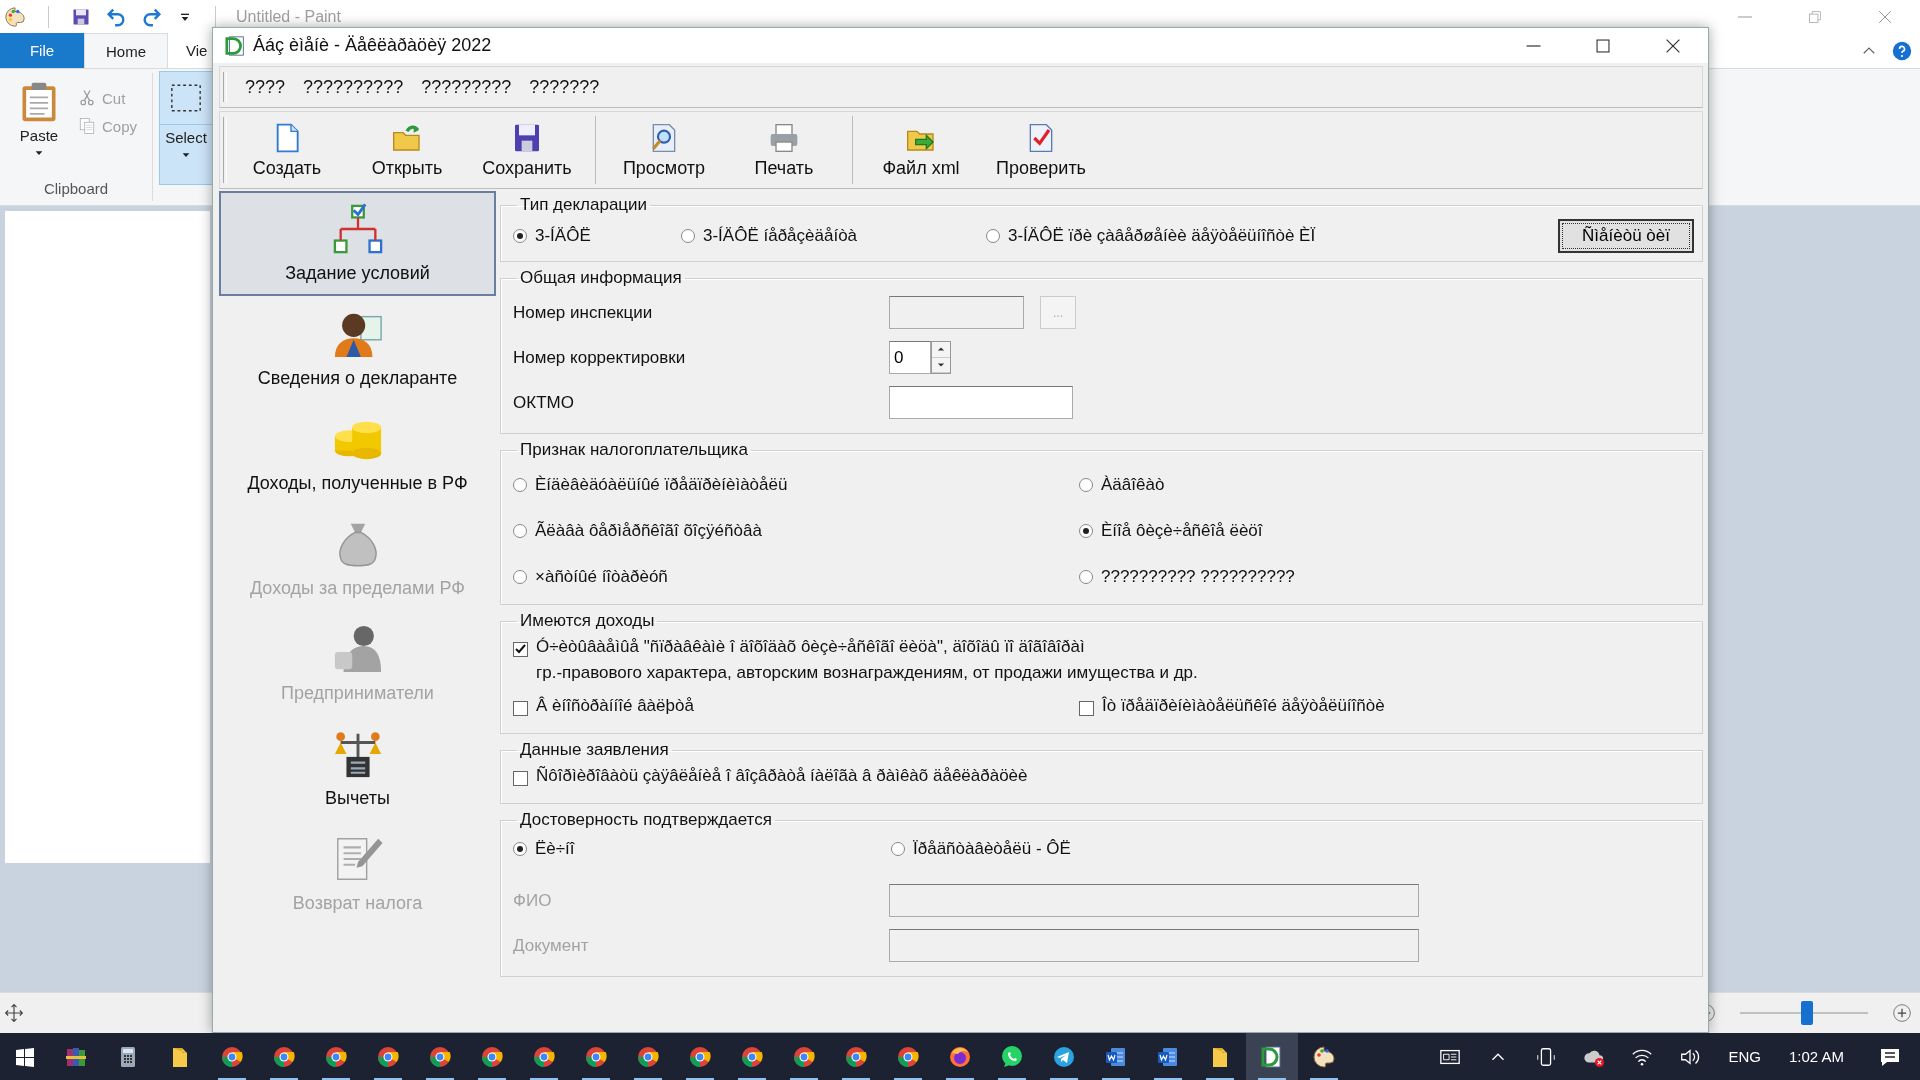 Image resolution: width=1920 pixels, height=1080 pixels. I want to click on minimize-icon, so click(1533, 45).